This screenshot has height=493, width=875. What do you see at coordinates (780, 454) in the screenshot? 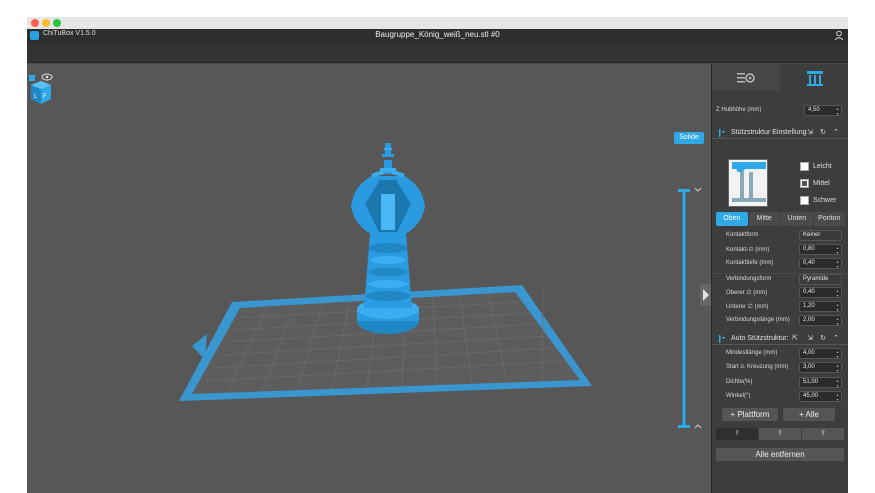
I see `remove-all-button: Alle entfernen` at bounding box center [780, 454].